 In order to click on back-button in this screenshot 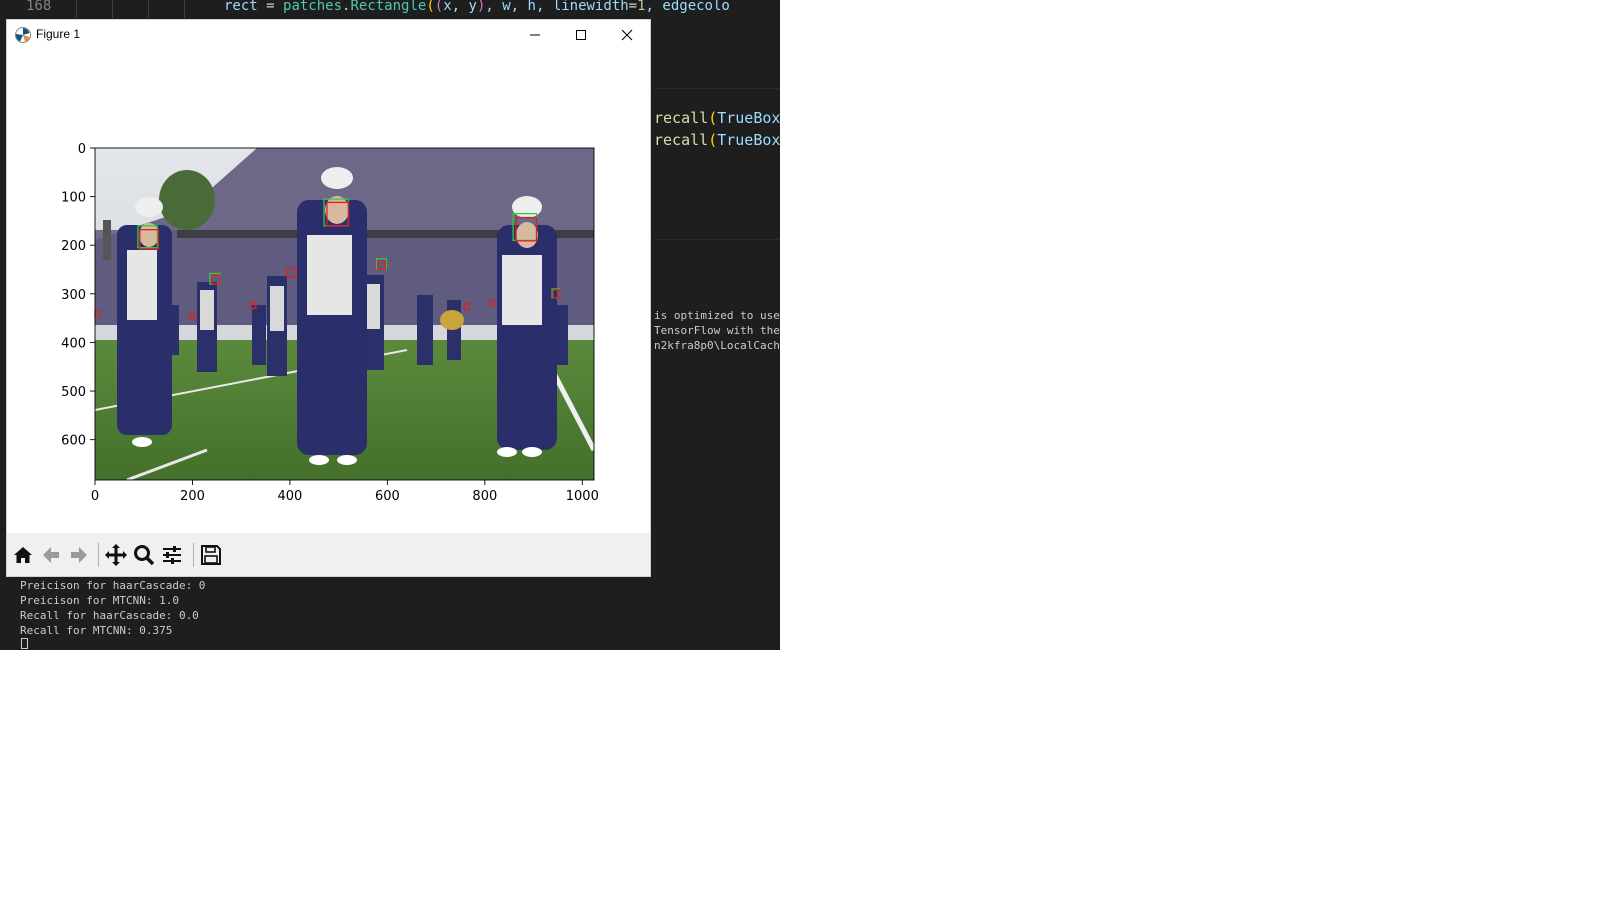, I will do `click(51, 555)`.